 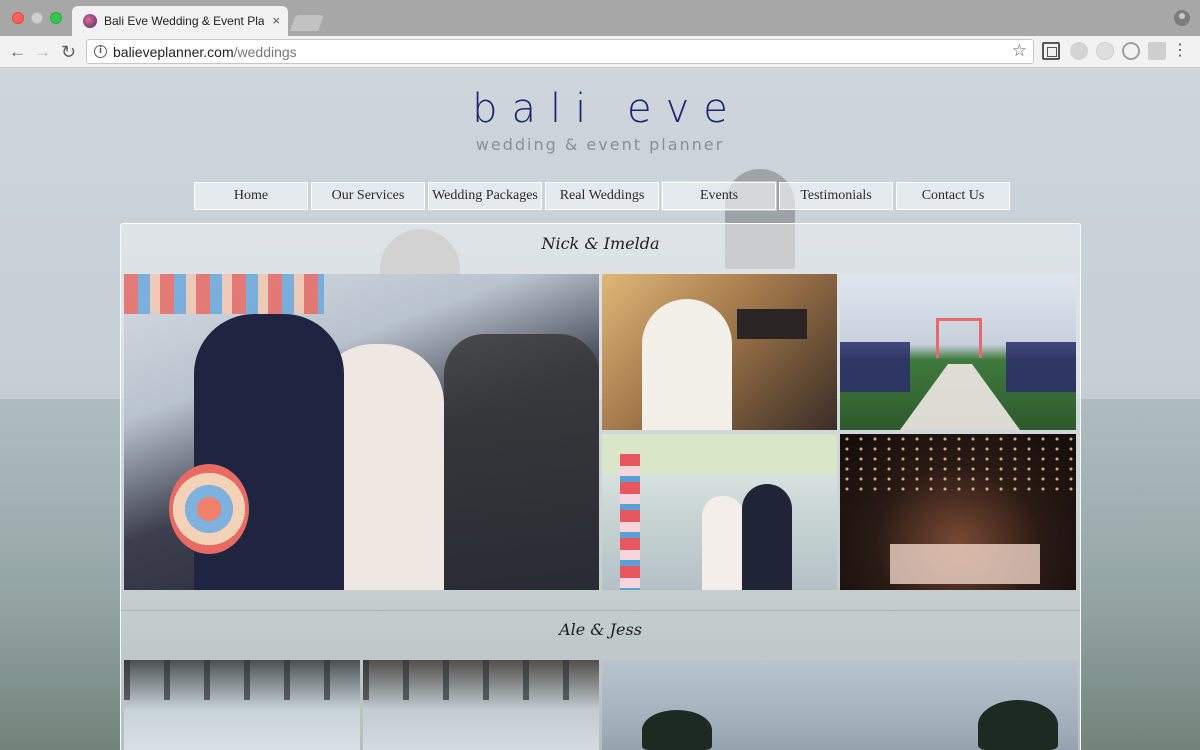 I want to click on couple-title: Nick & Imelda, so click(x=600, y=243).